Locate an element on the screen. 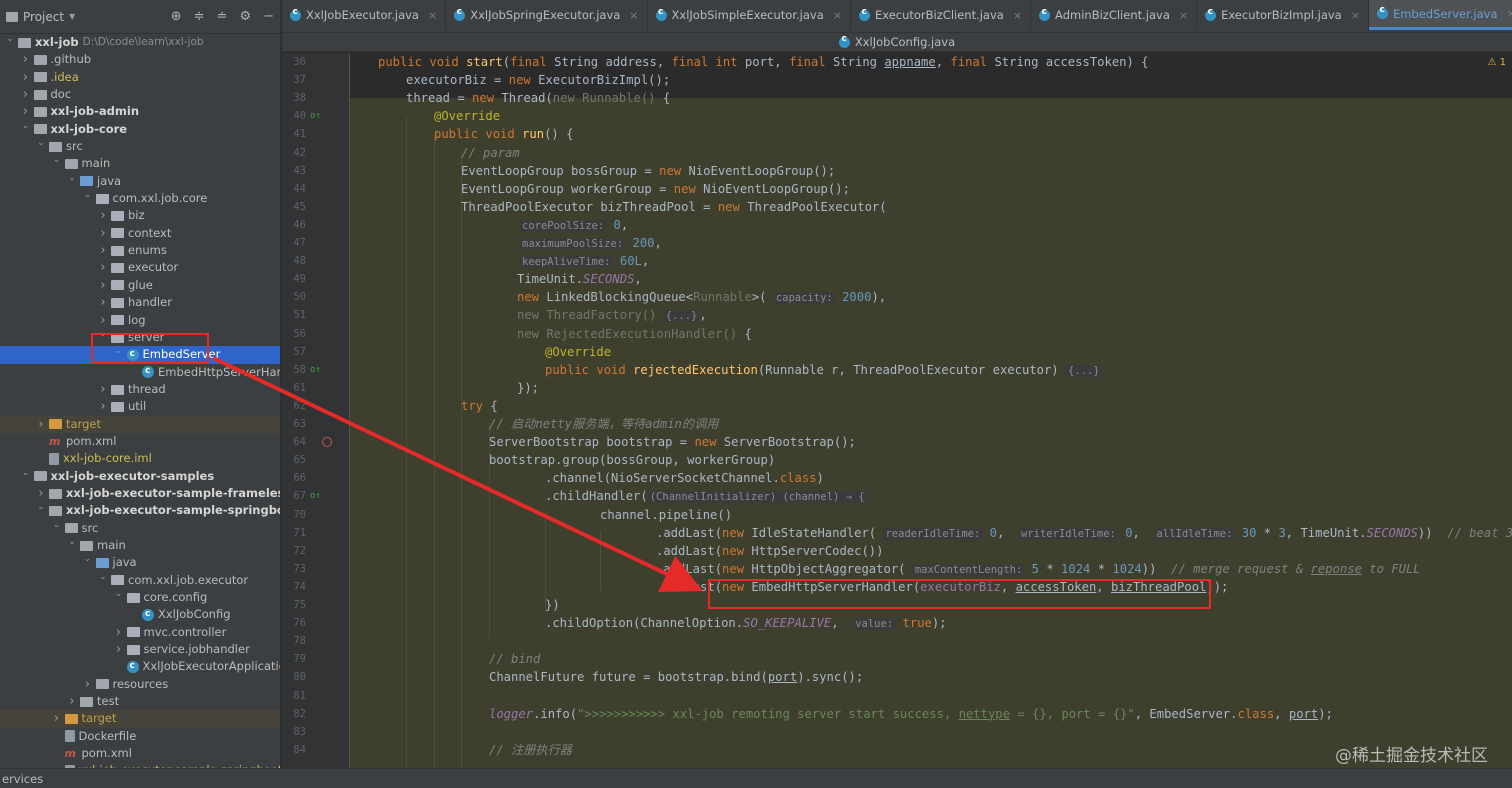 This screenshot has width=1512, height=788. code-line: 72 .addLast(new HttpServerCodec()) is located at coordinates (897, 551).